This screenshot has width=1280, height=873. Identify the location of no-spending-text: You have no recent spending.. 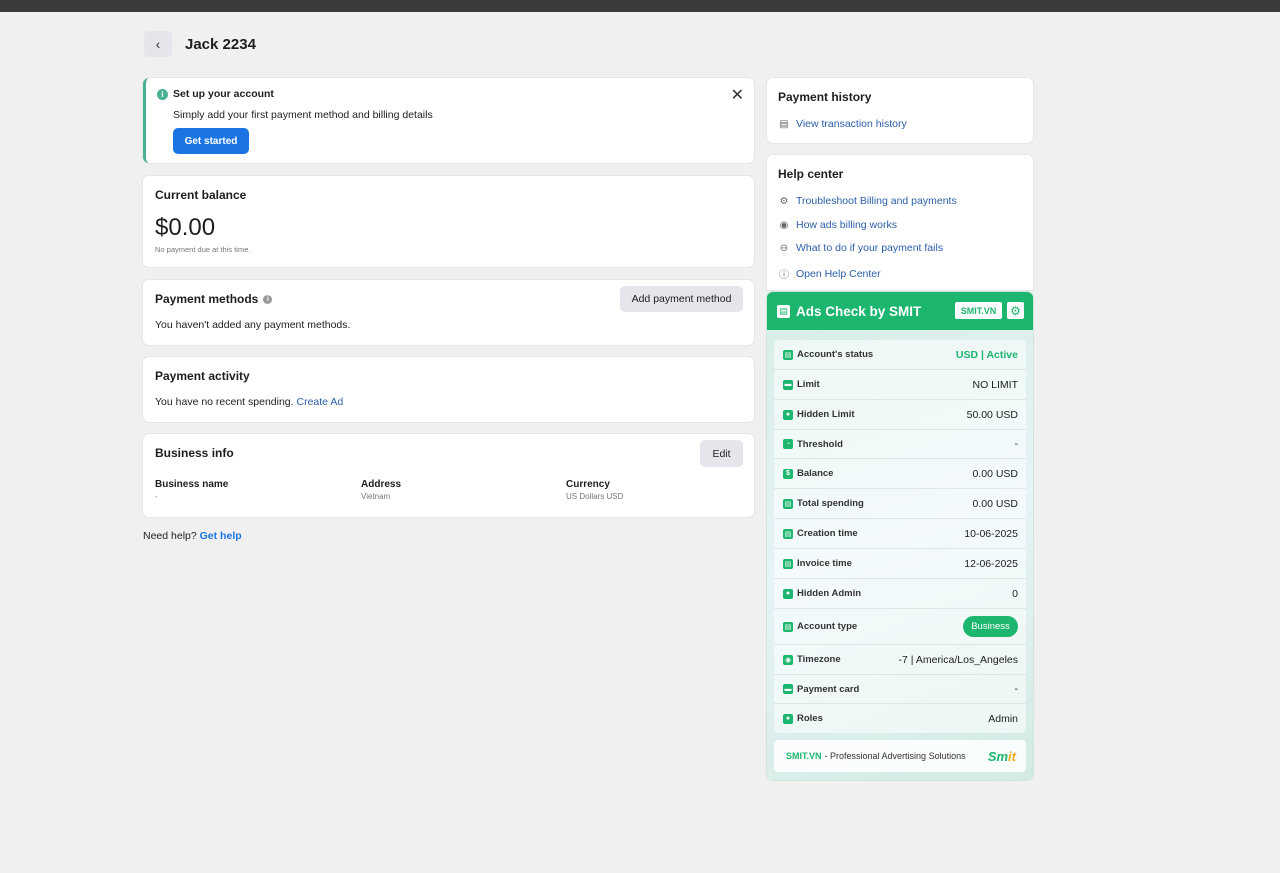
(224, 402).